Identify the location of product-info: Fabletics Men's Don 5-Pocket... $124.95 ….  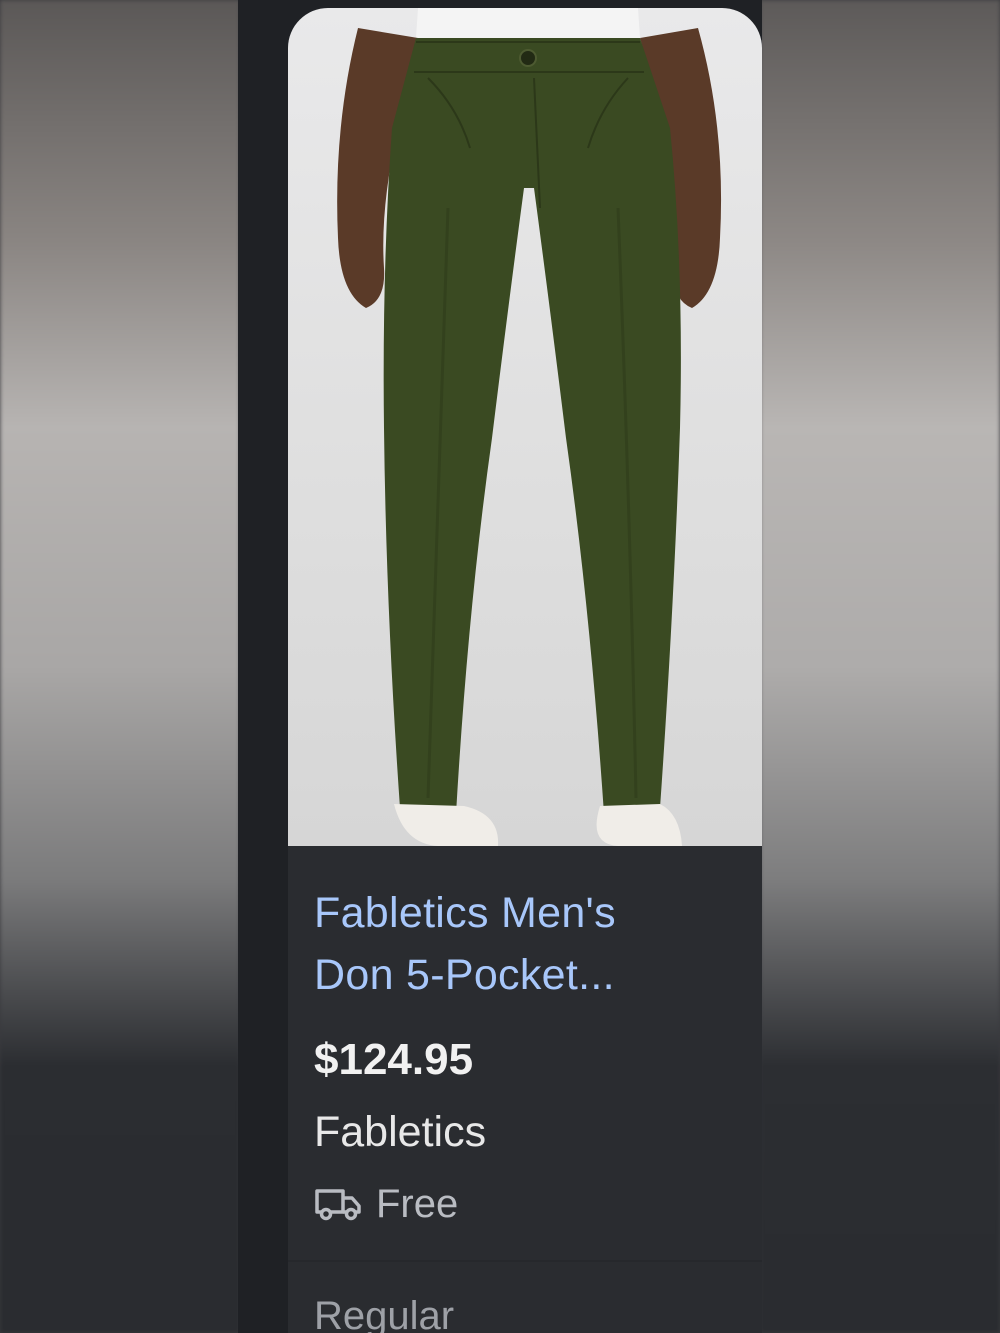
(529, 1056).